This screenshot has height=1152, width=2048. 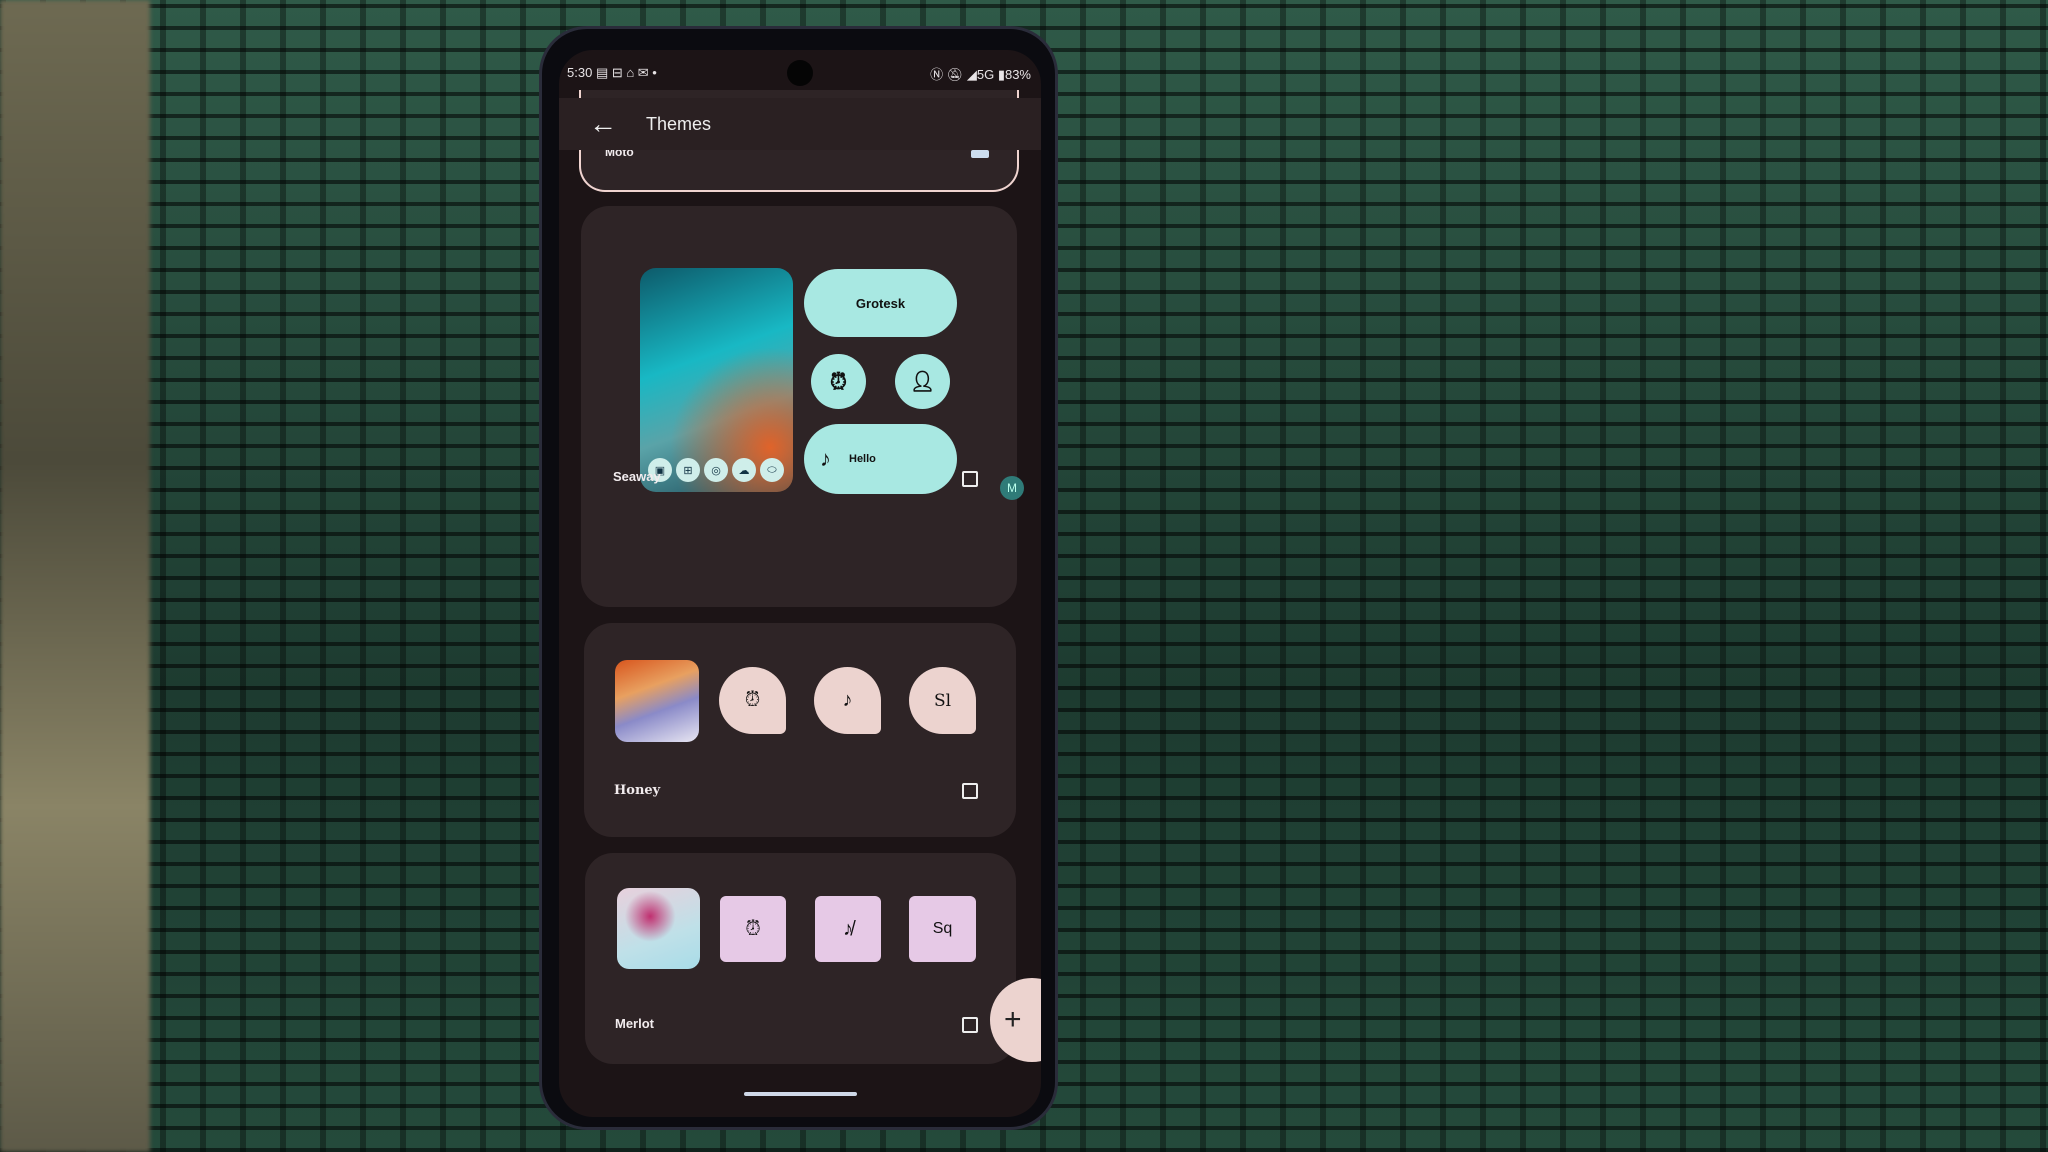 I want to click on font-sample: Sq, so click(x=942, y=929).